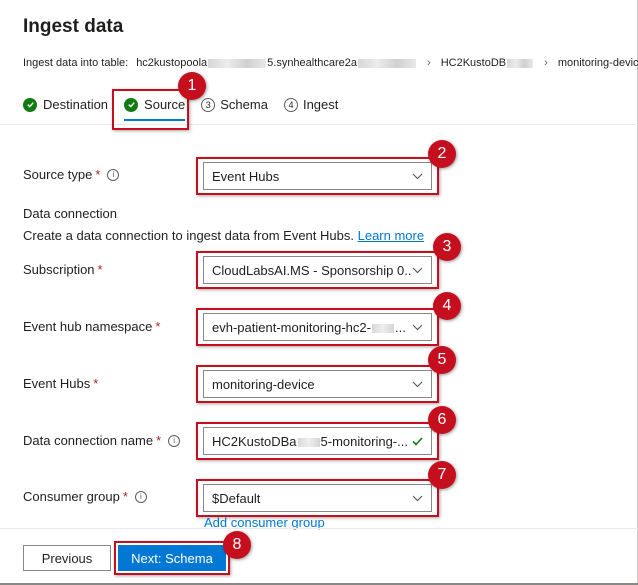 This screenshot has height=585, width=638. Describe the element at coordinates (92, 326) in the screenshot. I see `namespace-label: Event hub namespace *` at that location.